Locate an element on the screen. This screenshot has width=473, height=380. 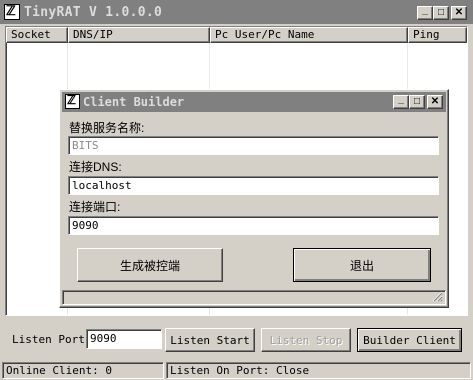
online-client-status: Online Client: 0 is located at coordinates (83, 370).